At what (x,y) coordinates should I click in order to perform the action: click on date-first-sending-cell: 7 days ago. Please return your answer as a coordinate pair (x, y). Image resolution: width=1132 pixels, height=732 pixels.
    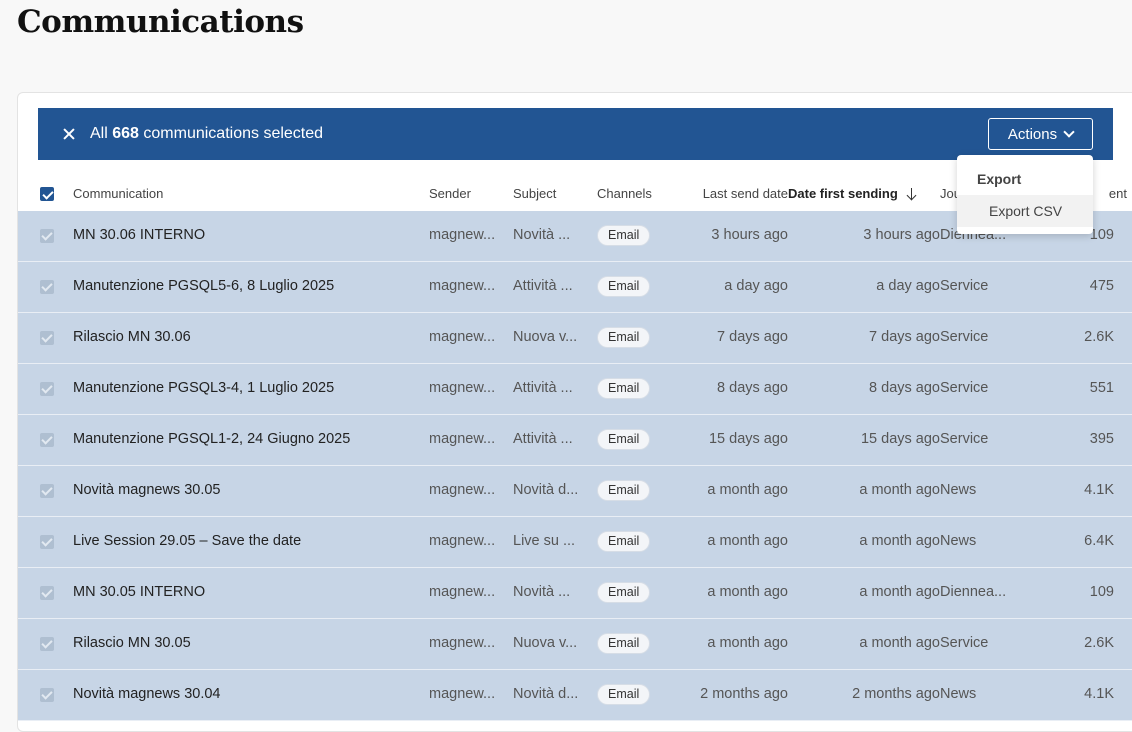
    Looking at the image, I should click on (904, 337).